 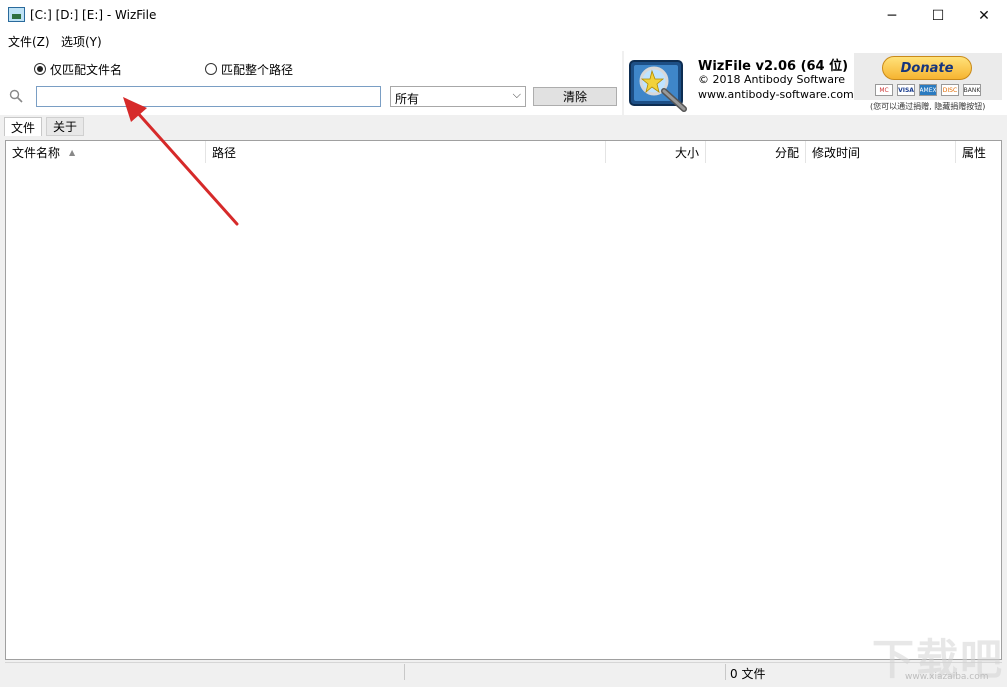 I want to click on column-header-filename: 文件名称 ▲, so click(x=106, y=152).